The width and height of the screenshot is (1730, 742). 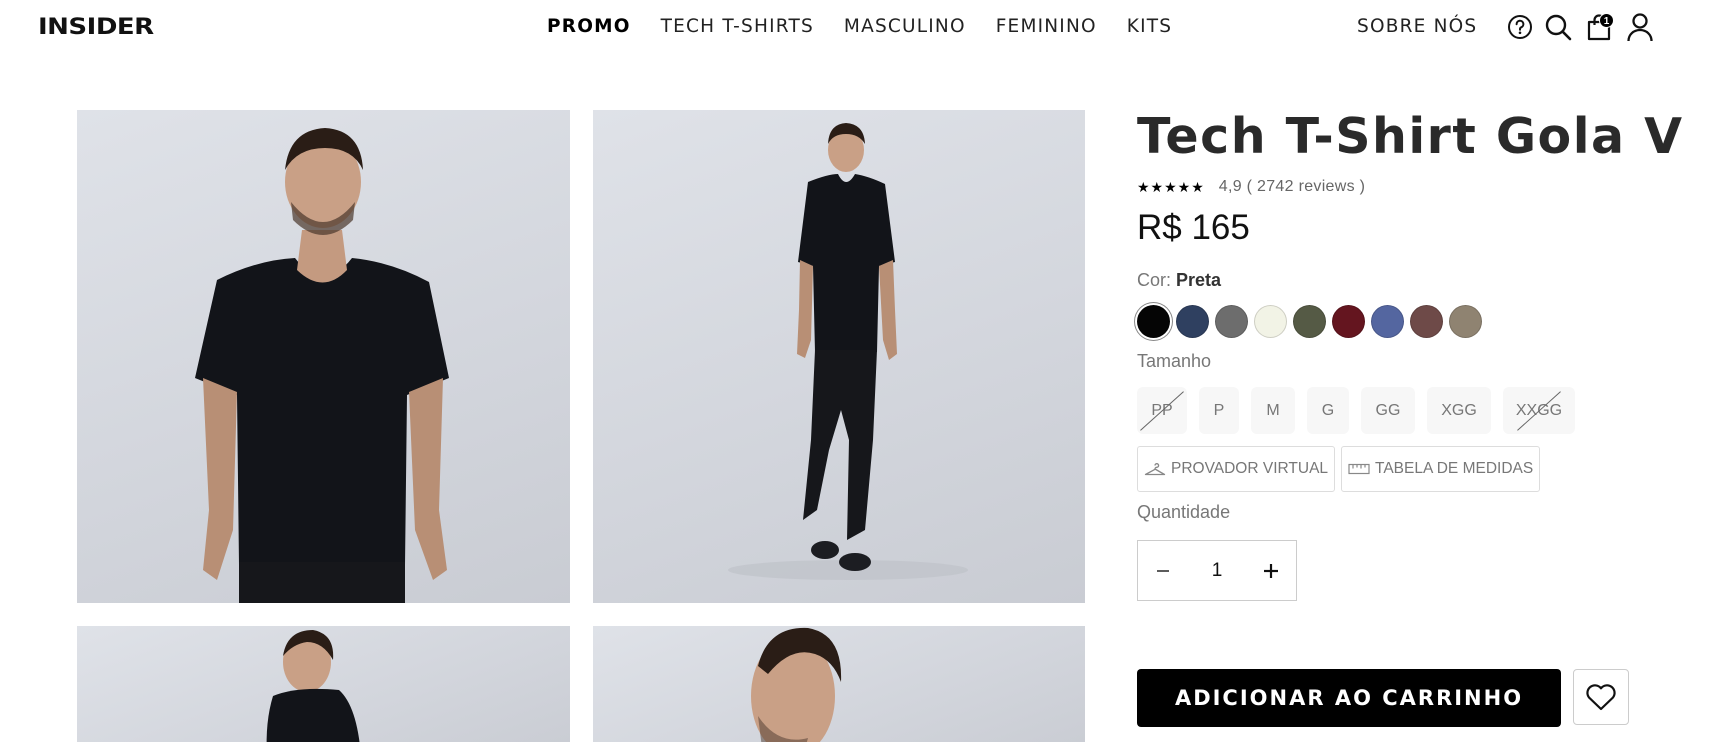 I want to click on heart-icon, so click(x=1601, y=697).